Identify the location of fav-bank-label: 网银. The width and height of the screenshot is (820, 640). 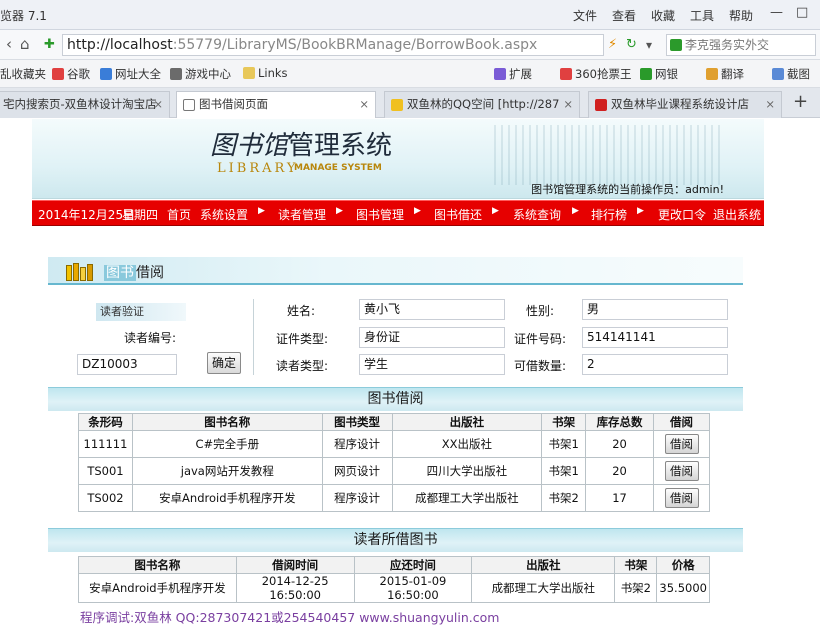
(666, 74).